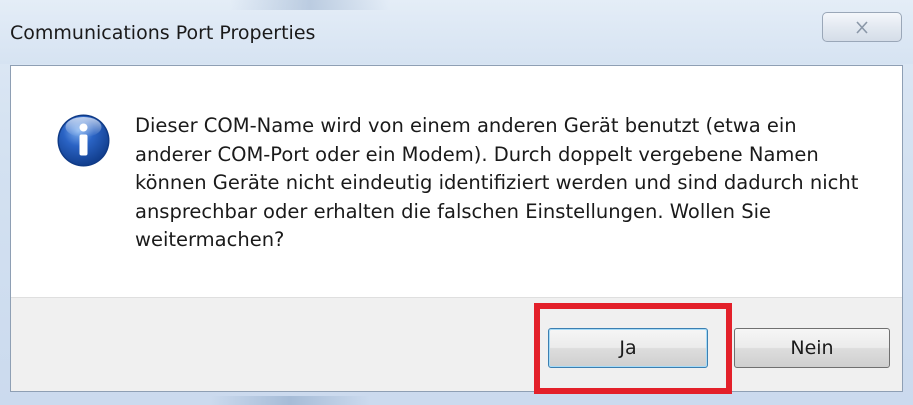 The image size is (913, 405). I want to click on close-button, so click(862, 27).